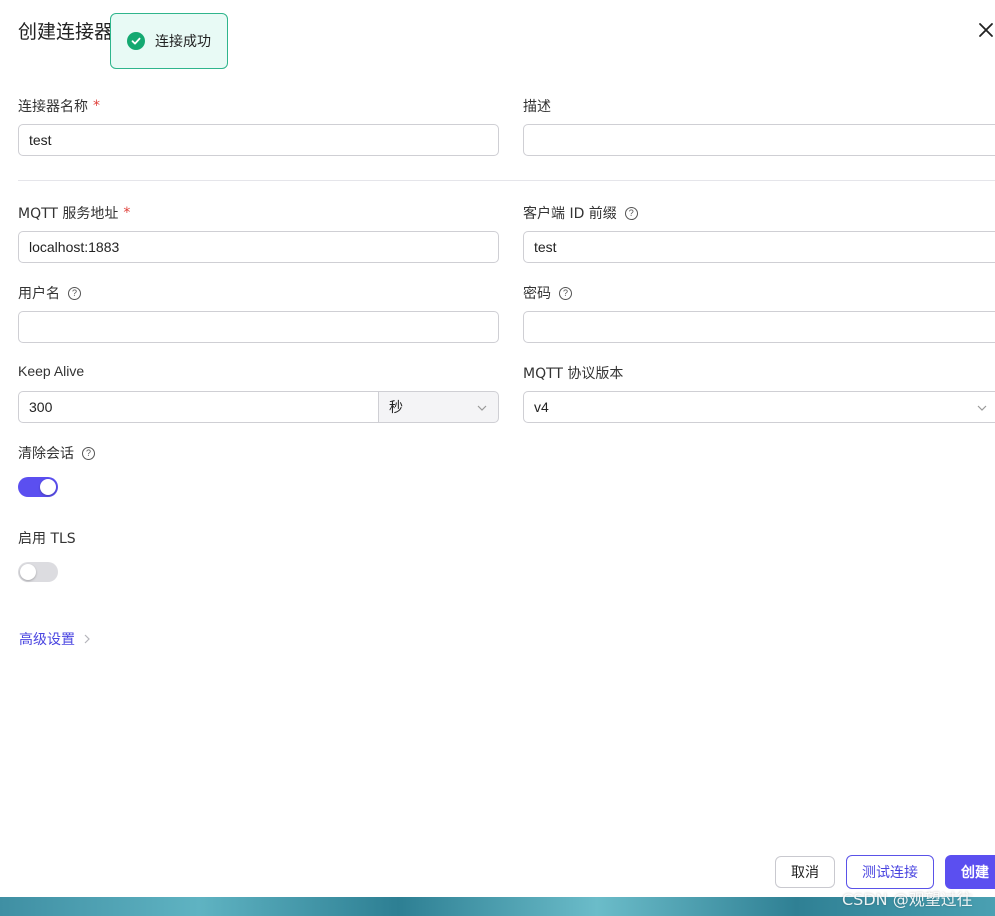 The image size is (995, 916). What do you see at coordinates (759, 140) in the screenshot?
I see `description-input` at bounding box center [759, 140].